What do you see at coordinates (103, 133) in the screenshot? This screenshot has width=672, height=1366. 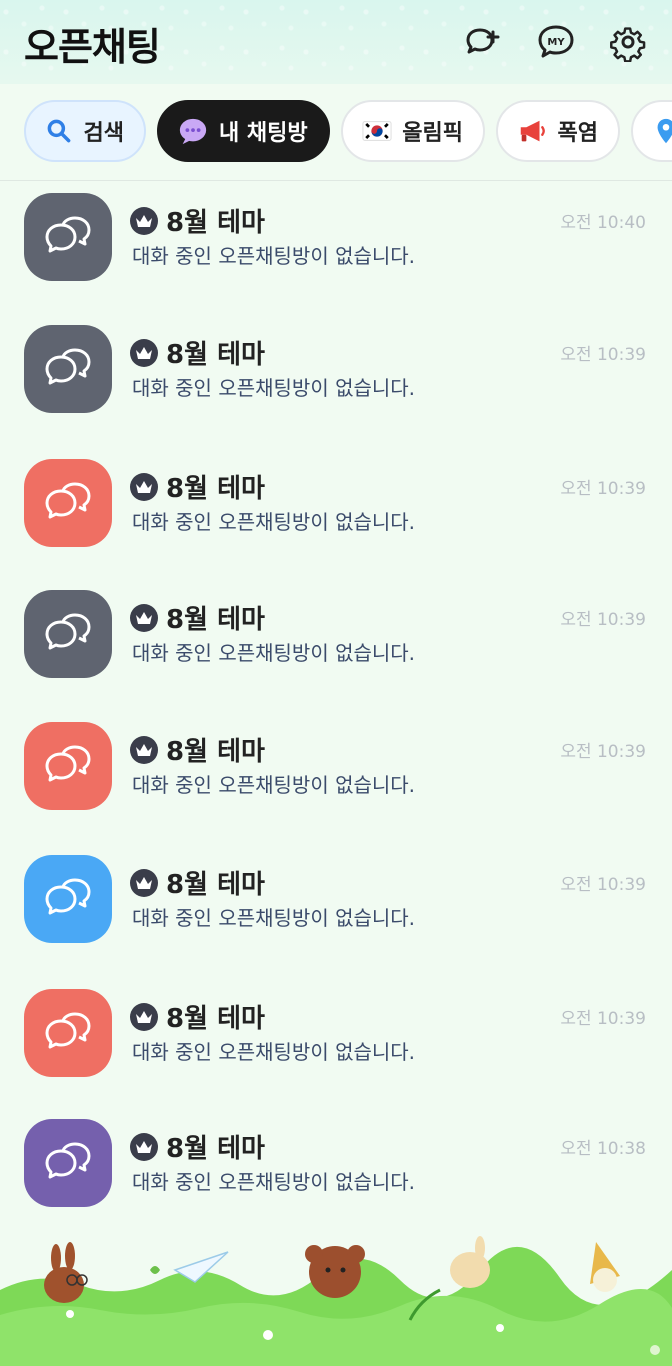 I see `chip-search-label: 검색` at bounding box center [103, 133].